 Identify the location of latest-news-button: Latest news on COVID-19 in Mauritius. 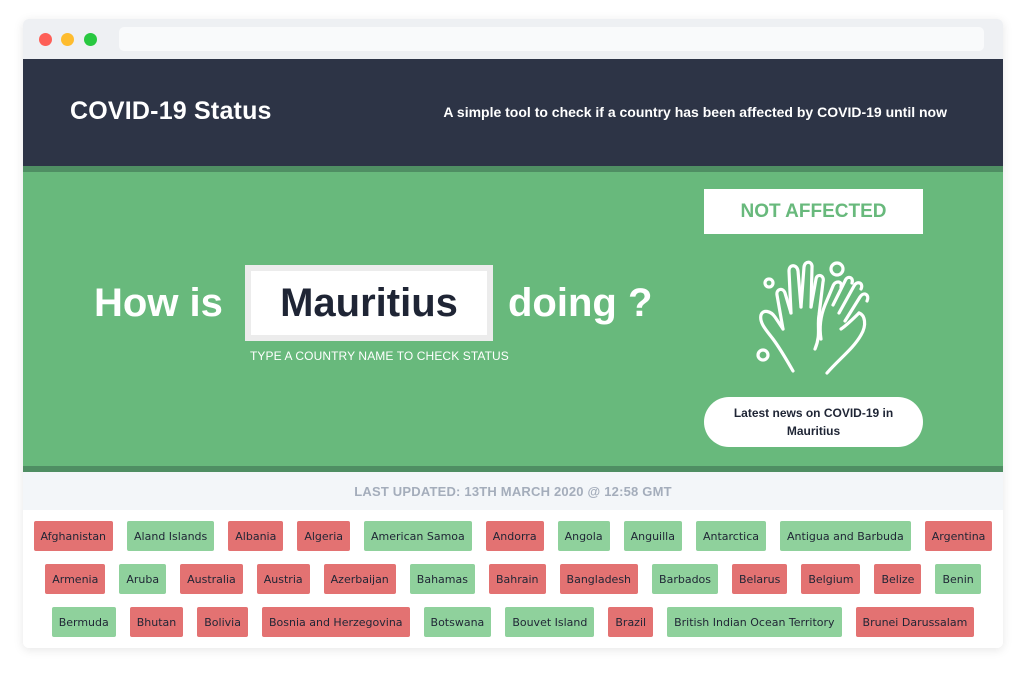
(813, 422).